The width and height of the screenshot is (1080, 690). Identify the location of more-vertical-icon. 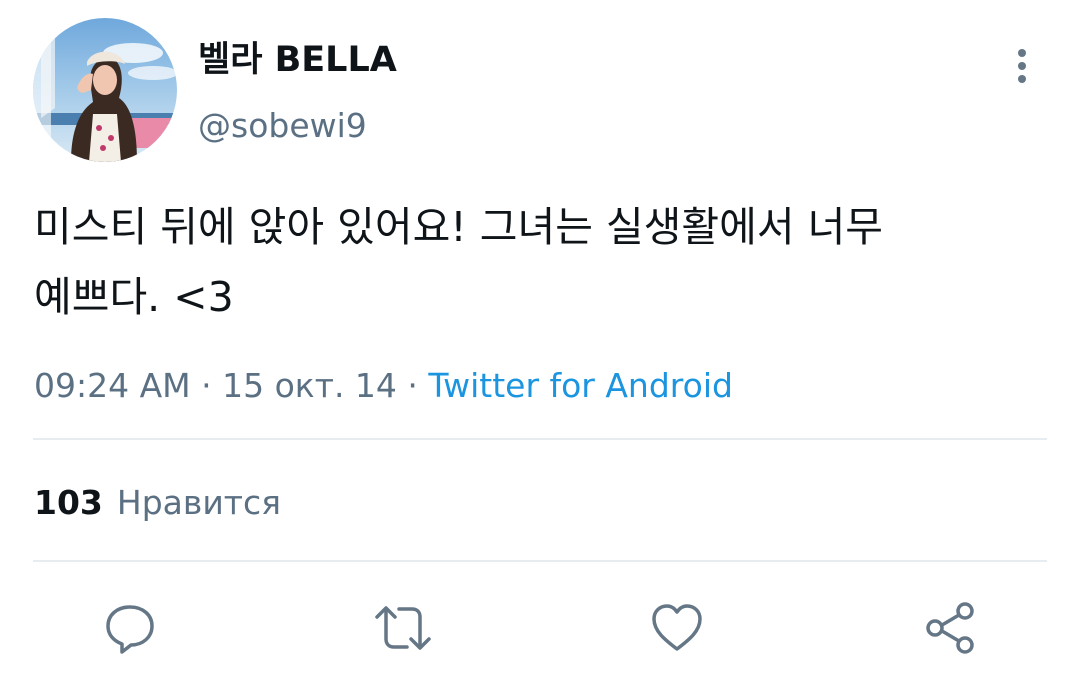
(1022, 66).